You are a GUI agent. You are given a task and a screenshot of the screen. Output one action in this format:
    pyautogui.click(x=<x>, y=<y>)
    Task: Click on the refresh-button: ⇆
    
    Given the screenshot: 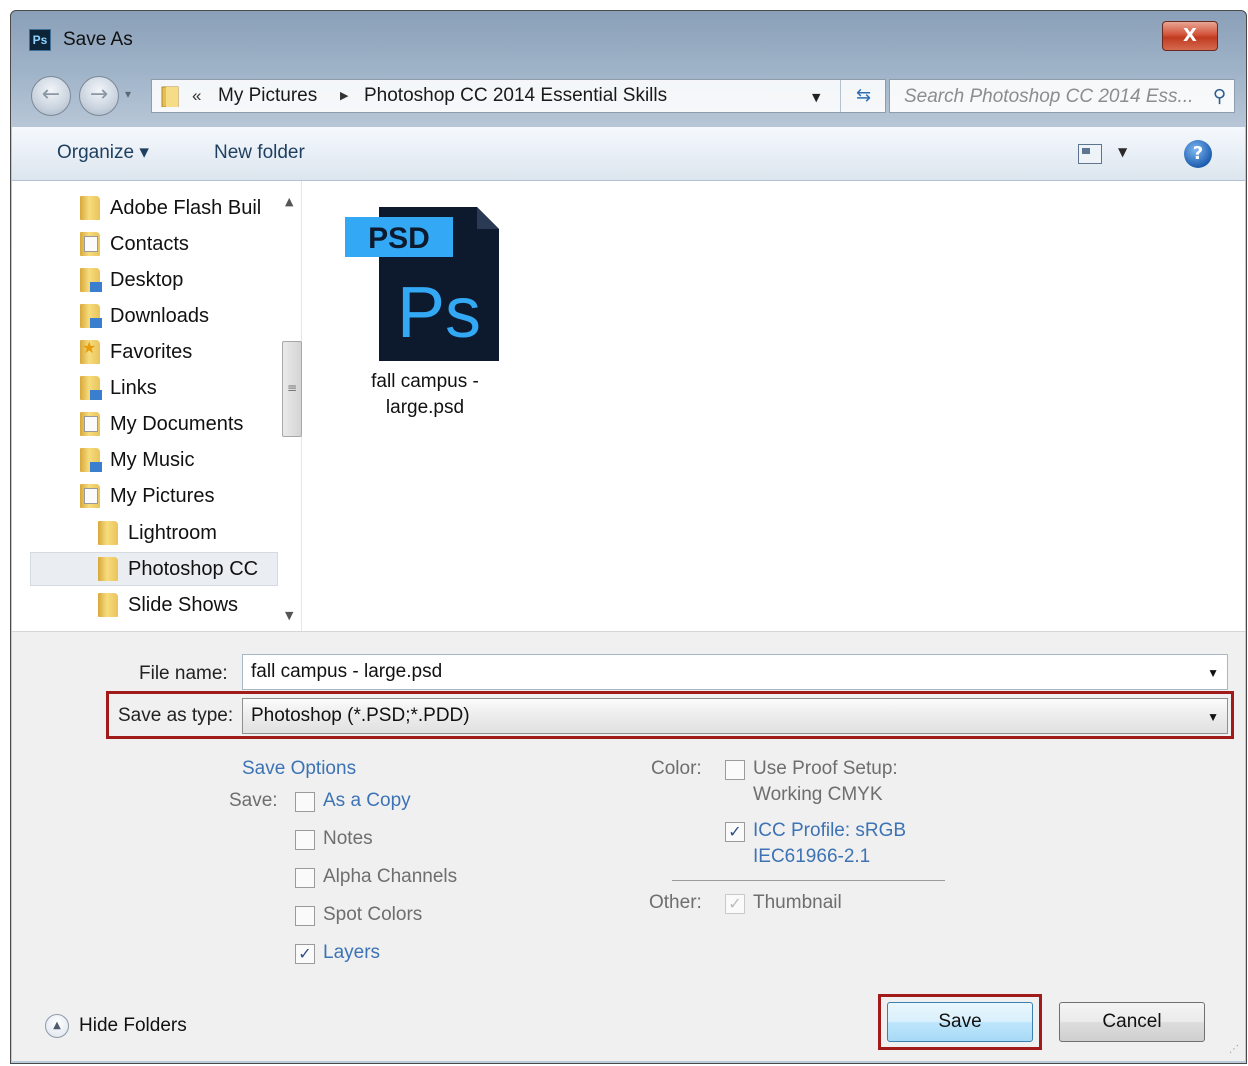 What is the action you would take?
    pyautogui.click(x=863, y=96)
    